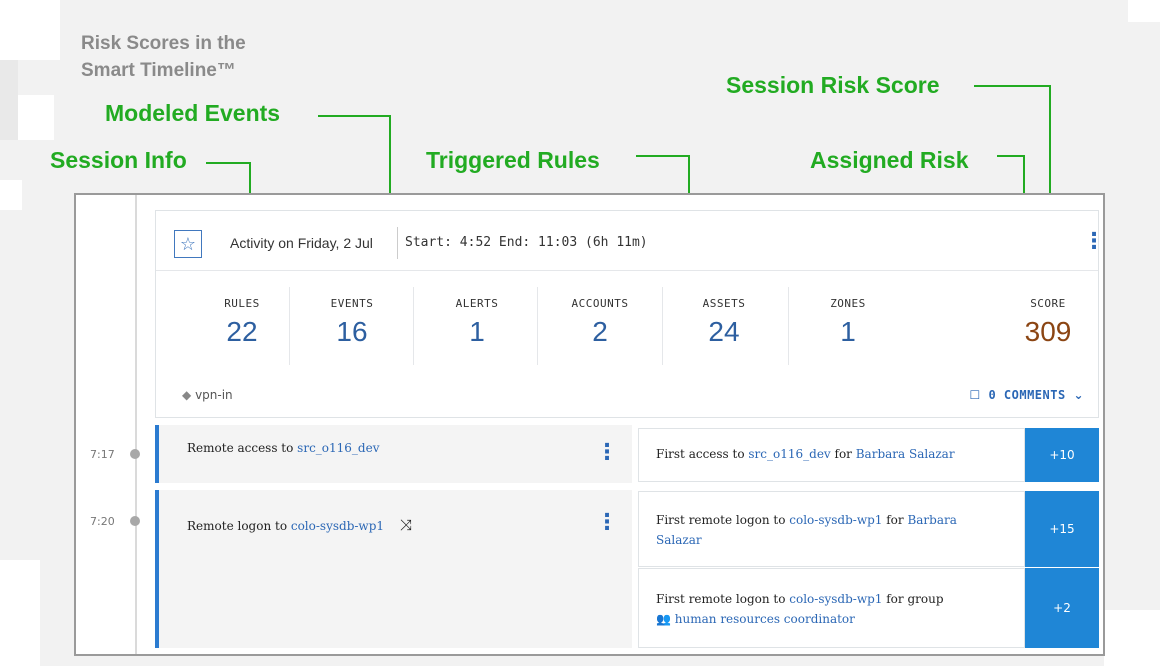 This screenshot has width=1160, height=666. What do you see at coordinates (789, 454) in the screenshot?
I see `rule-asset-link: src_o116_dev` at bounding box center [789, 454].